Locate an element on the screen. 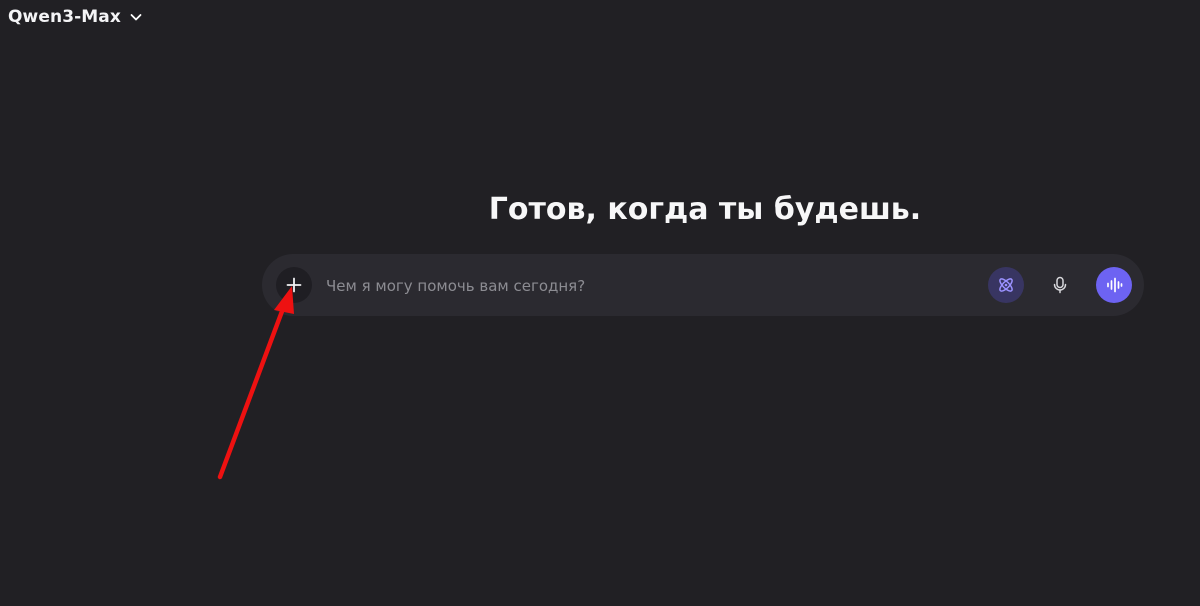 The width and height of the screenshot is (1200, 606). chat-input is located at coordinates (626, 286).